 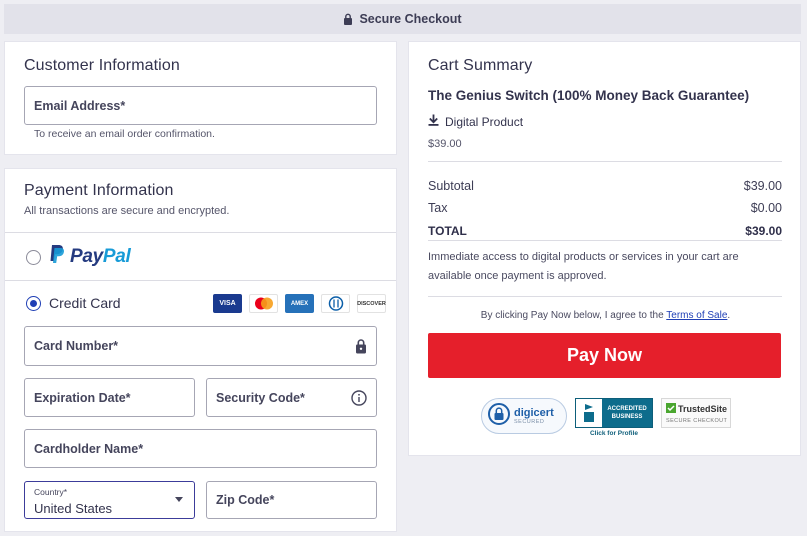 What do you see at coordinates (627, 417) in the screenshot?
I see `bbb-line2: BUSINESS` at bounding box center [627, 417].